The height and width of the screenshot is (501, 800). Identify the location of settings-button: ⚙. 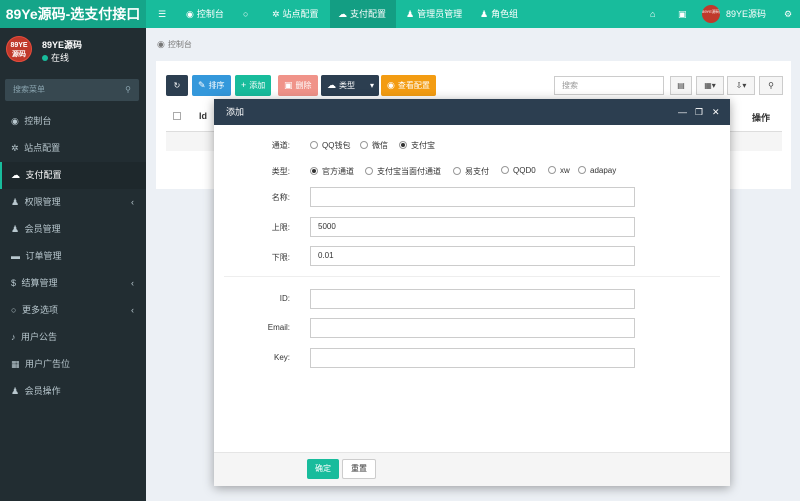
(788, 14).